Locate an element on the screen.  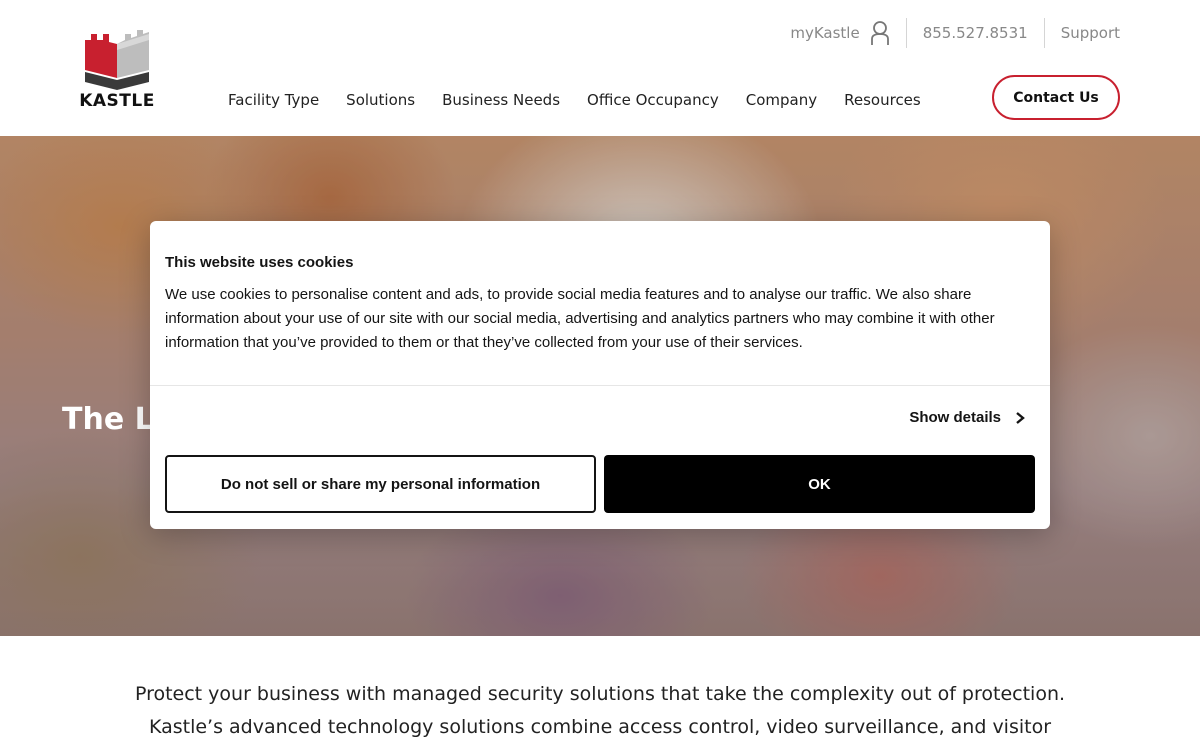
utility-nav: myKastle 855.527.8531 Support is located at coordinates (955, 33).